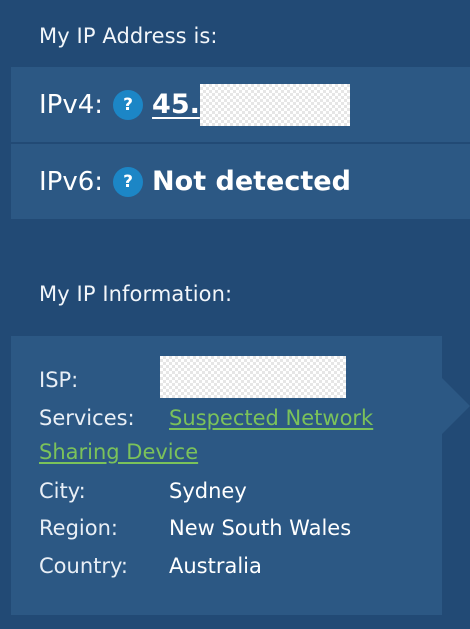  I want to click on city-label: City:, so click(62, 491).